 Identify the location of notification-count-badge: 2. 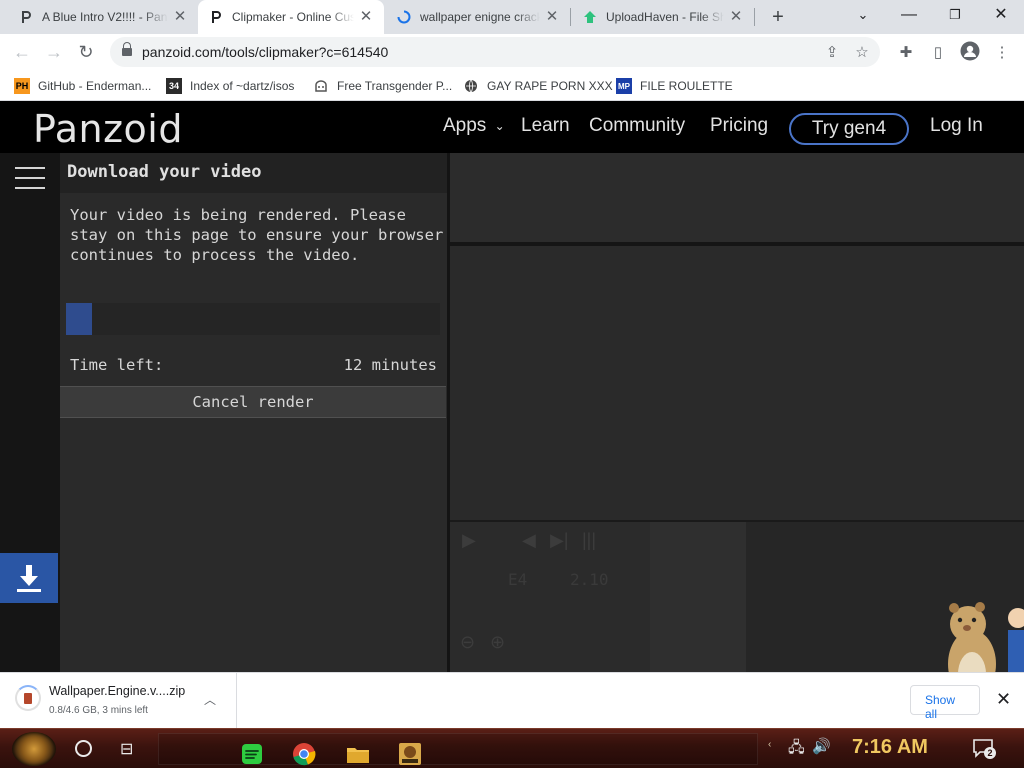
(990, 753).